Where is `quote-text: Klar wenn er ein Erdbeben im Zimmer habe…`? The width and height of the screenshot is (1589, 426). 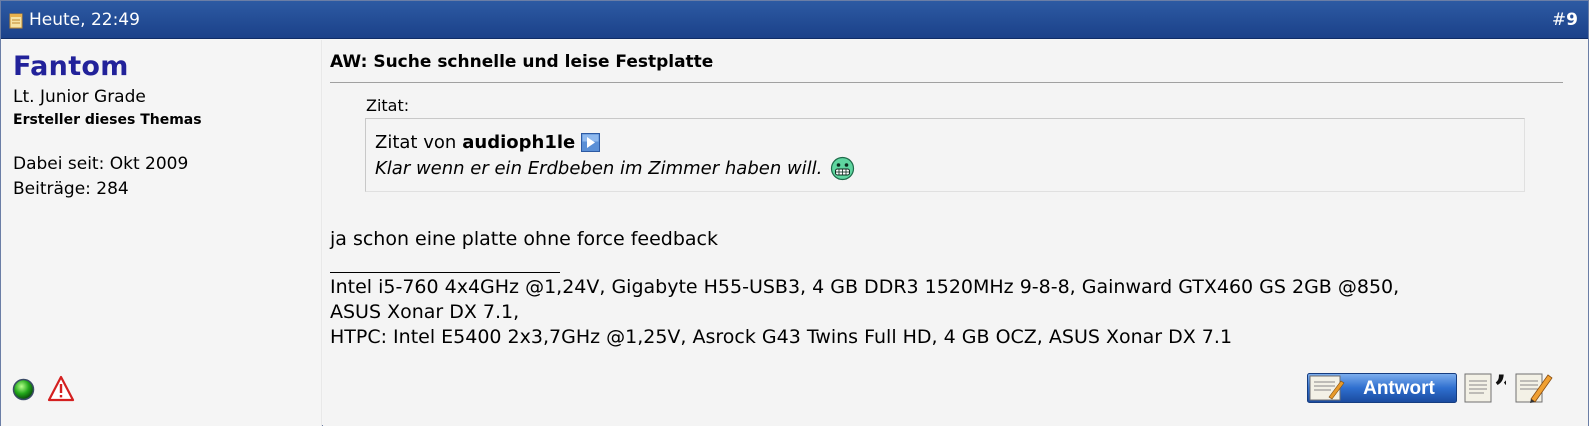 quote-text: Klar wenn er ein Erdbeben im Zimmer habe… is located at coordinates (599, 168).